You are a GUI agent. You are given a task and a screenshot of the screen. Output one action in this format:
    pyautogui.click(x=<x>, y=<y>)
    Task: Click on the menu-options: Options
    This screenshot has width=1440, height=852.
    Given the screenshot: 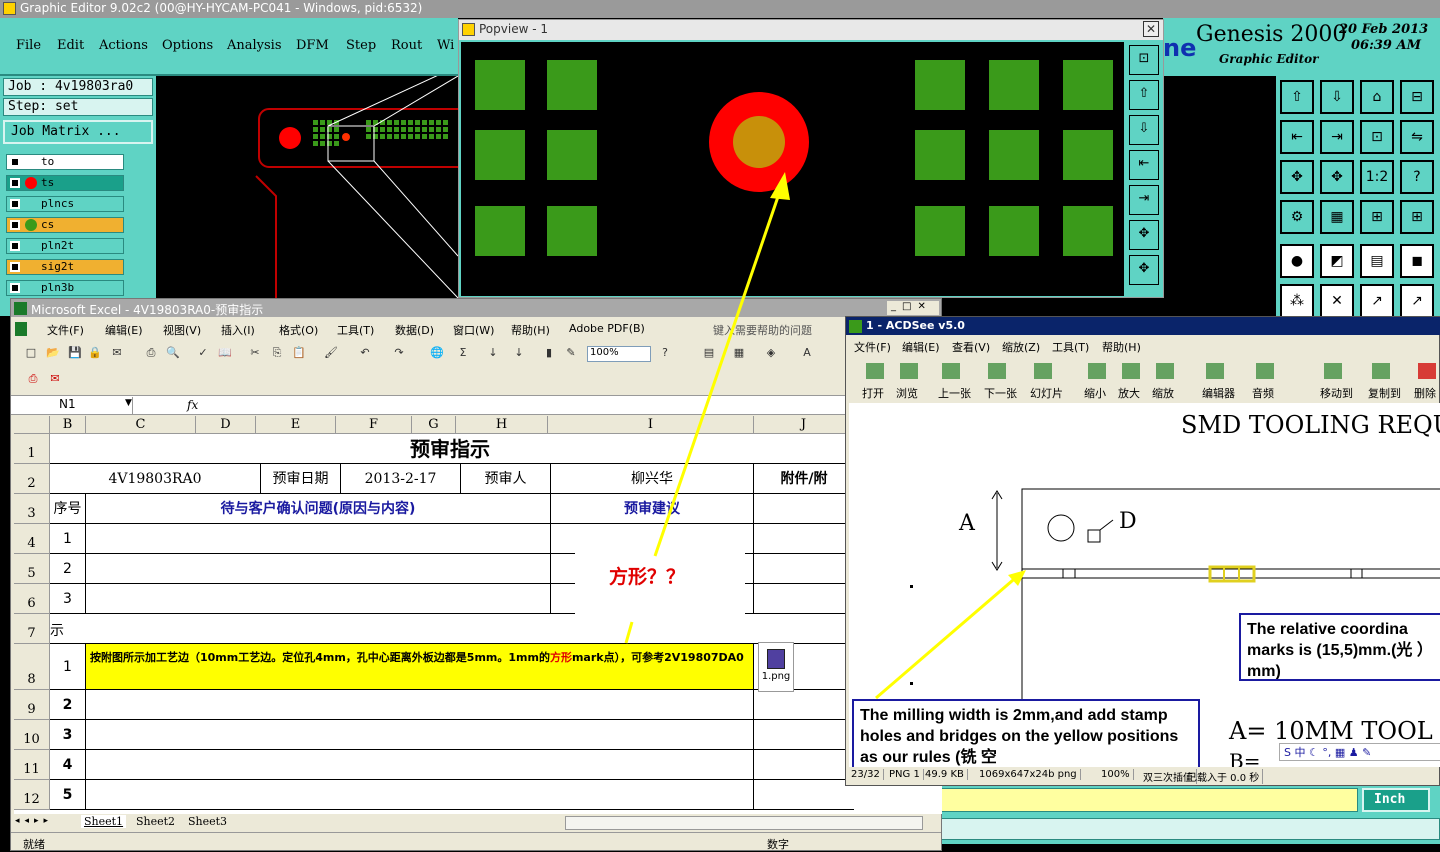 What is the action you would take?
    pyautogui.click(x=187, y=45)
    